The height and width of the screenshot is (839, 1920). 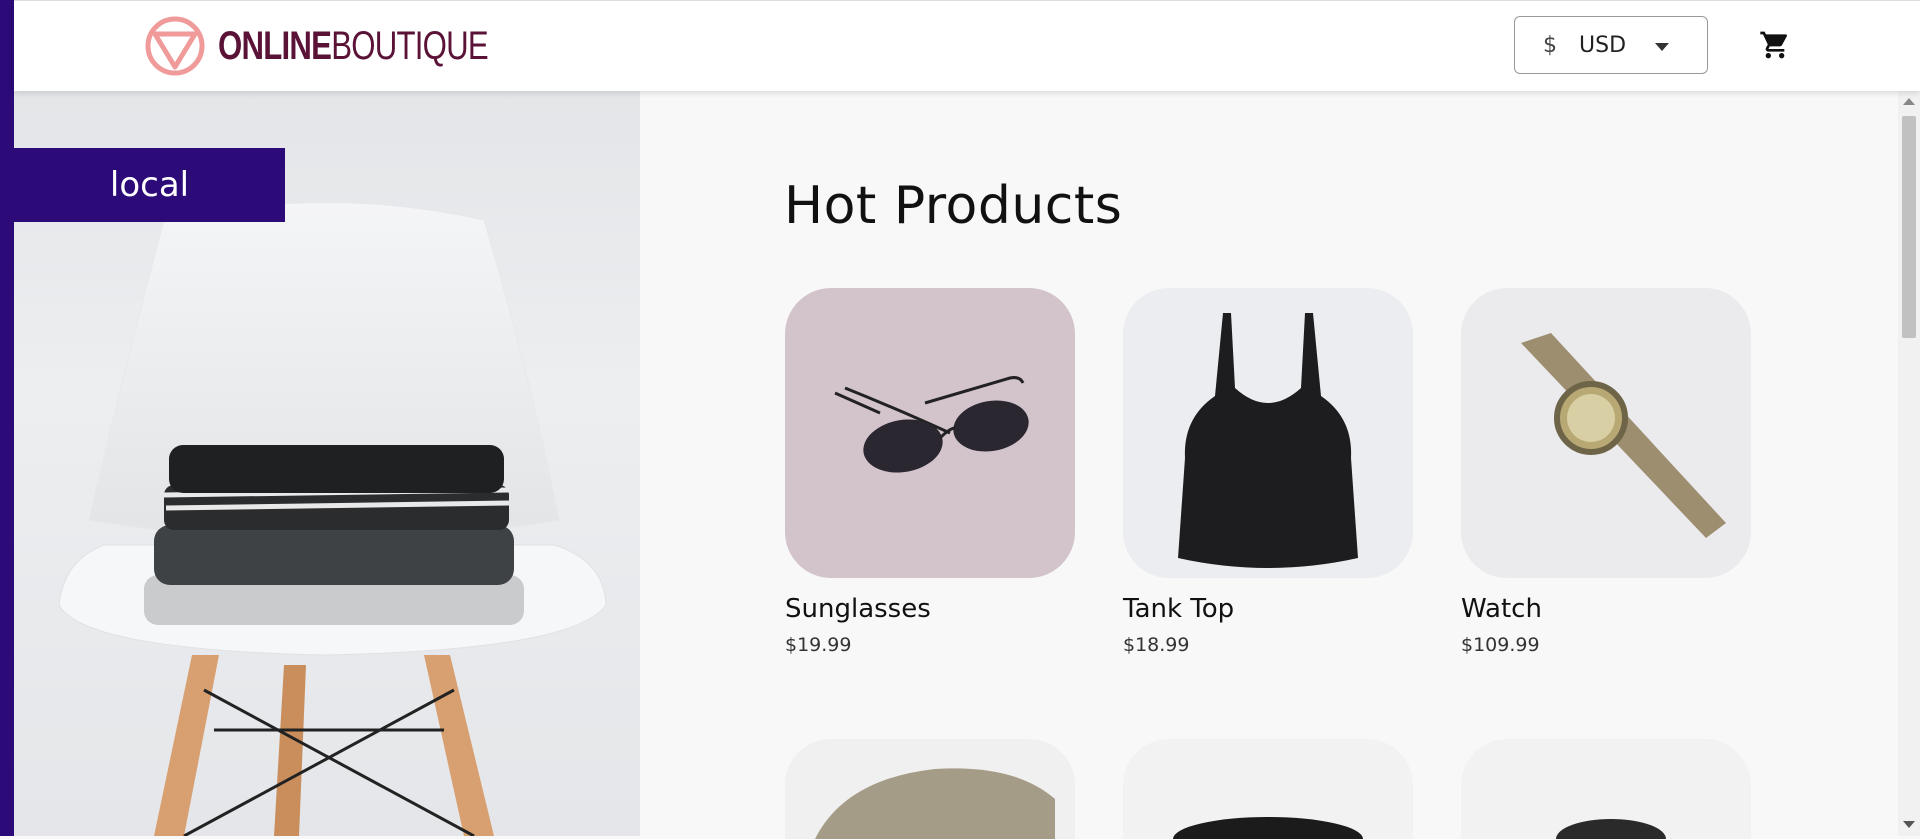 I want to click on environment-badge: local, so click(x=149, y=185).